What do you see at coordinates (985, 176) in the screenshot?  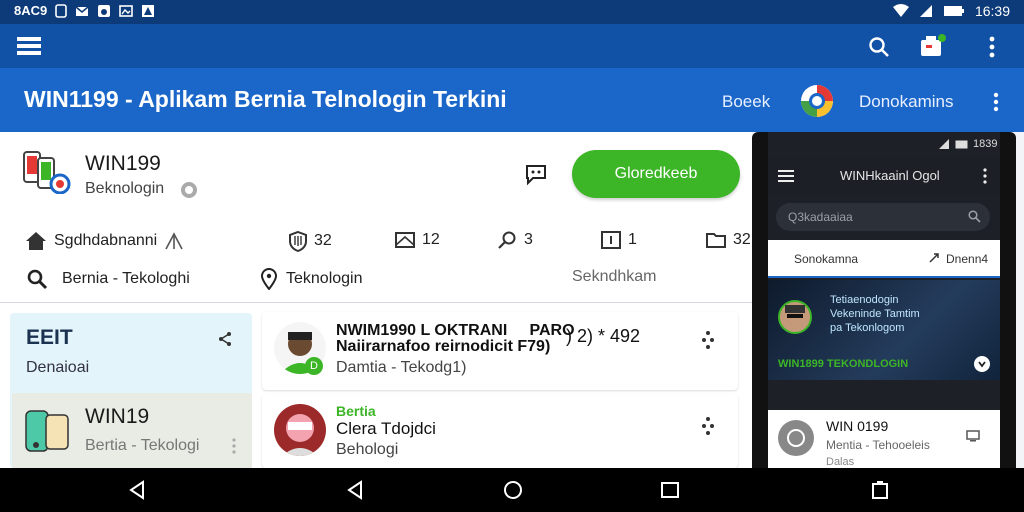 I see `phone-more-icon` at bounding box center [985, 176].